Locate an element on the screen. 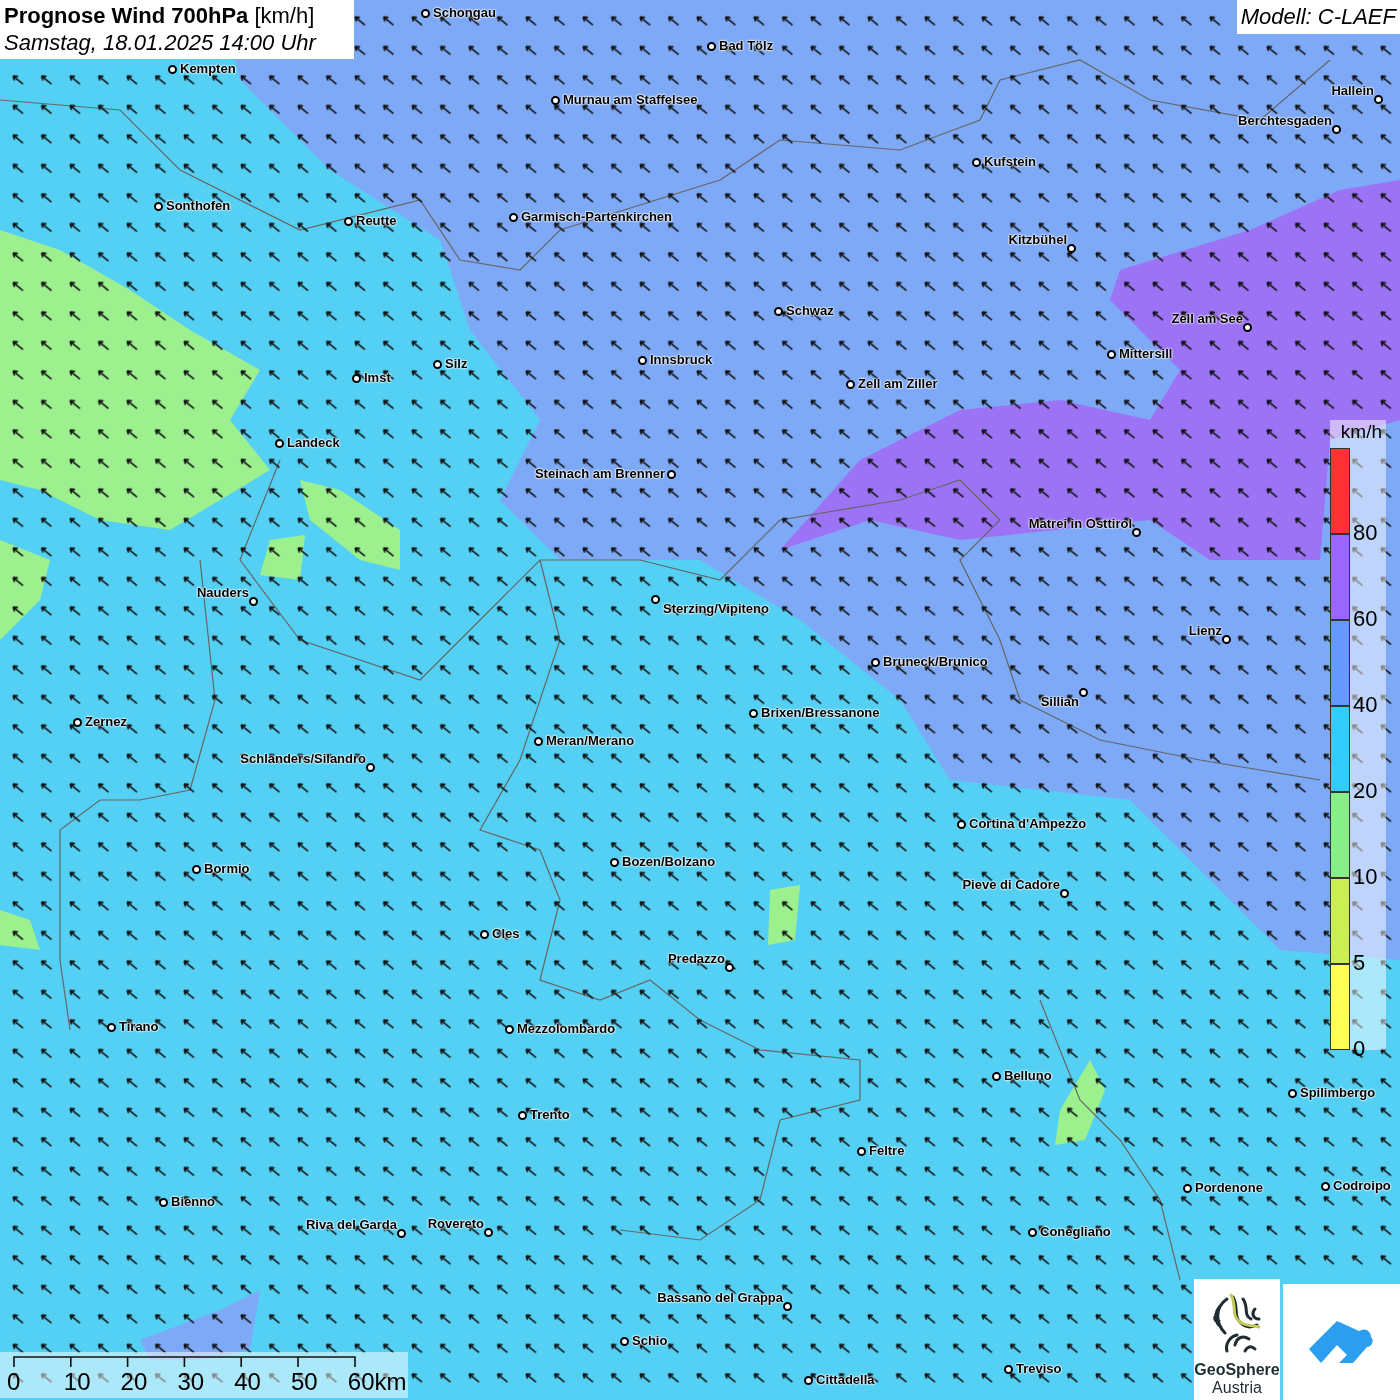  city-label: Treviso is located at coordinates (1039, 1368).